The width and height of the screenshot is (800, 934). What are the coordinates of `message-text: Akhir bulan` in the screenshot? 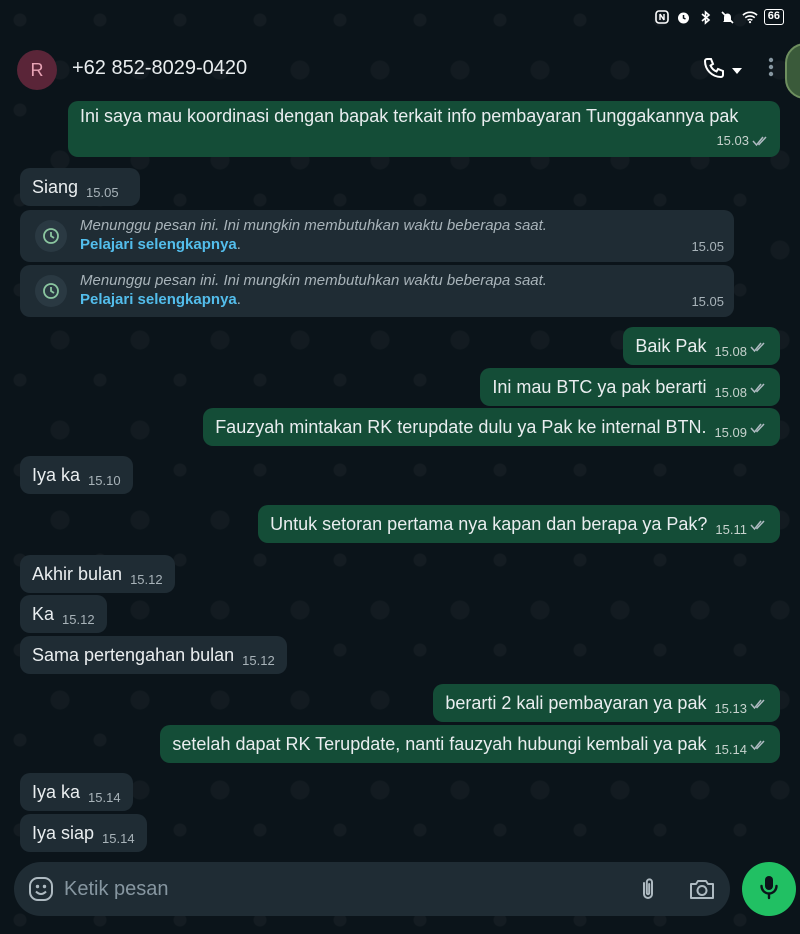 It's located at (77, 574).